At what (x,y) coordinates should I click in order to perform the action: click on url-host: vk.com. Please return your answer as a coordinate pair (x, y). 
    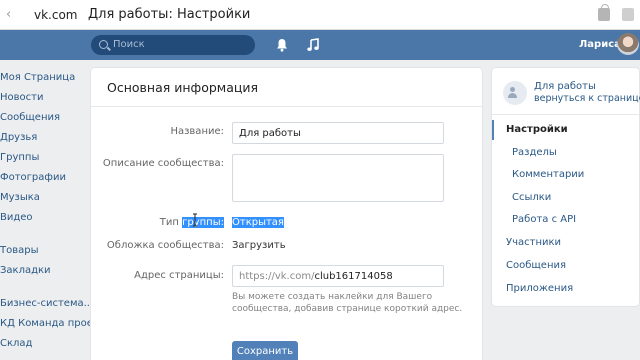
    Looking at the image, I should click on (56, 15).